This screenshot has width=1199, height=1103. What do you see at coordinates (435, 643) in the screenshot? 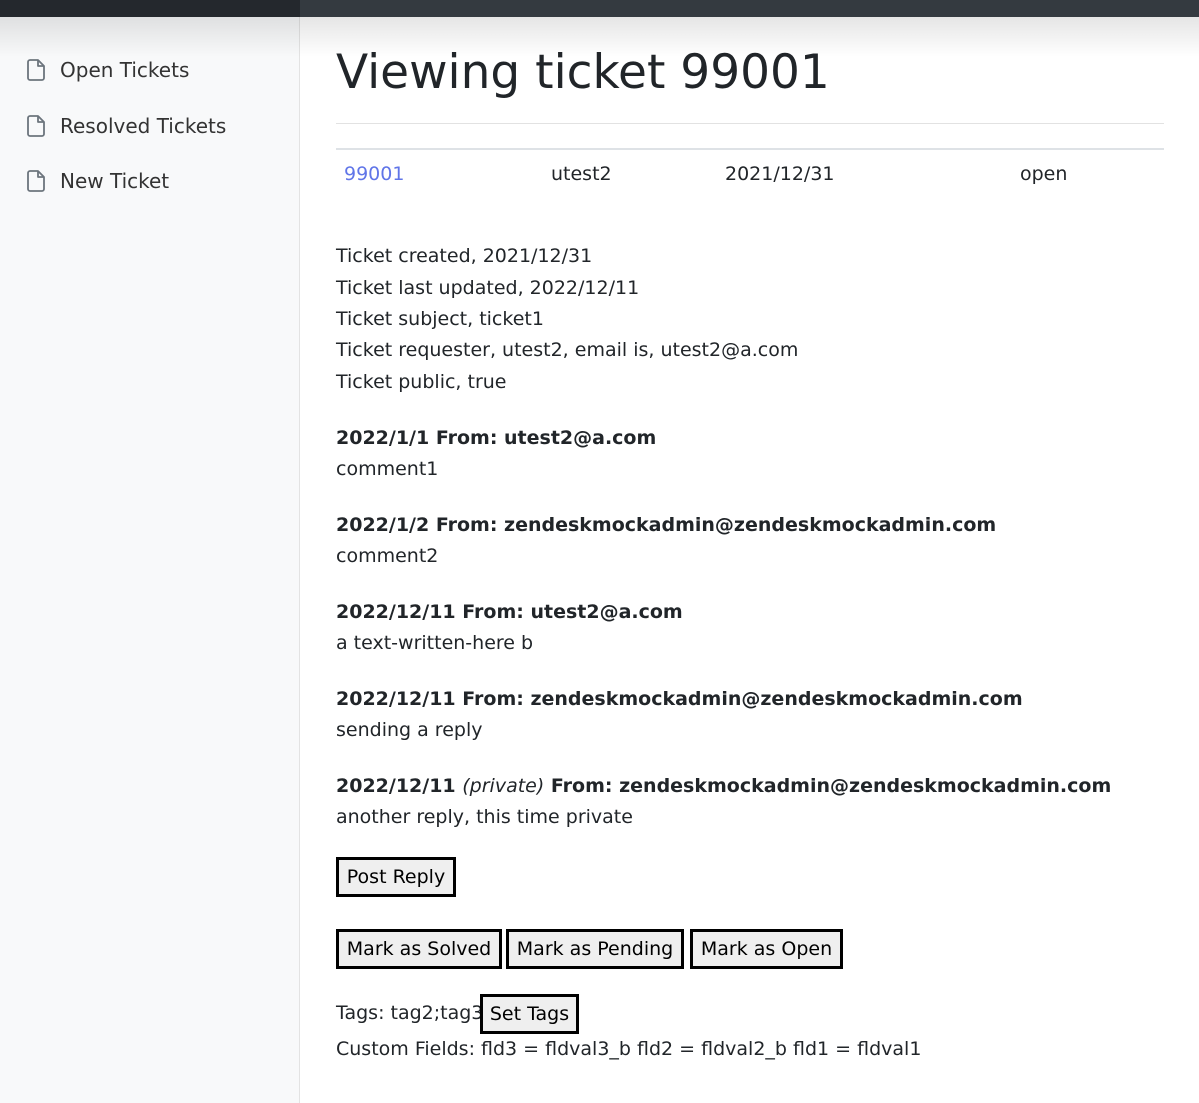
I see `comment-body: a text-written-here b` at bounding box center [435, 643].